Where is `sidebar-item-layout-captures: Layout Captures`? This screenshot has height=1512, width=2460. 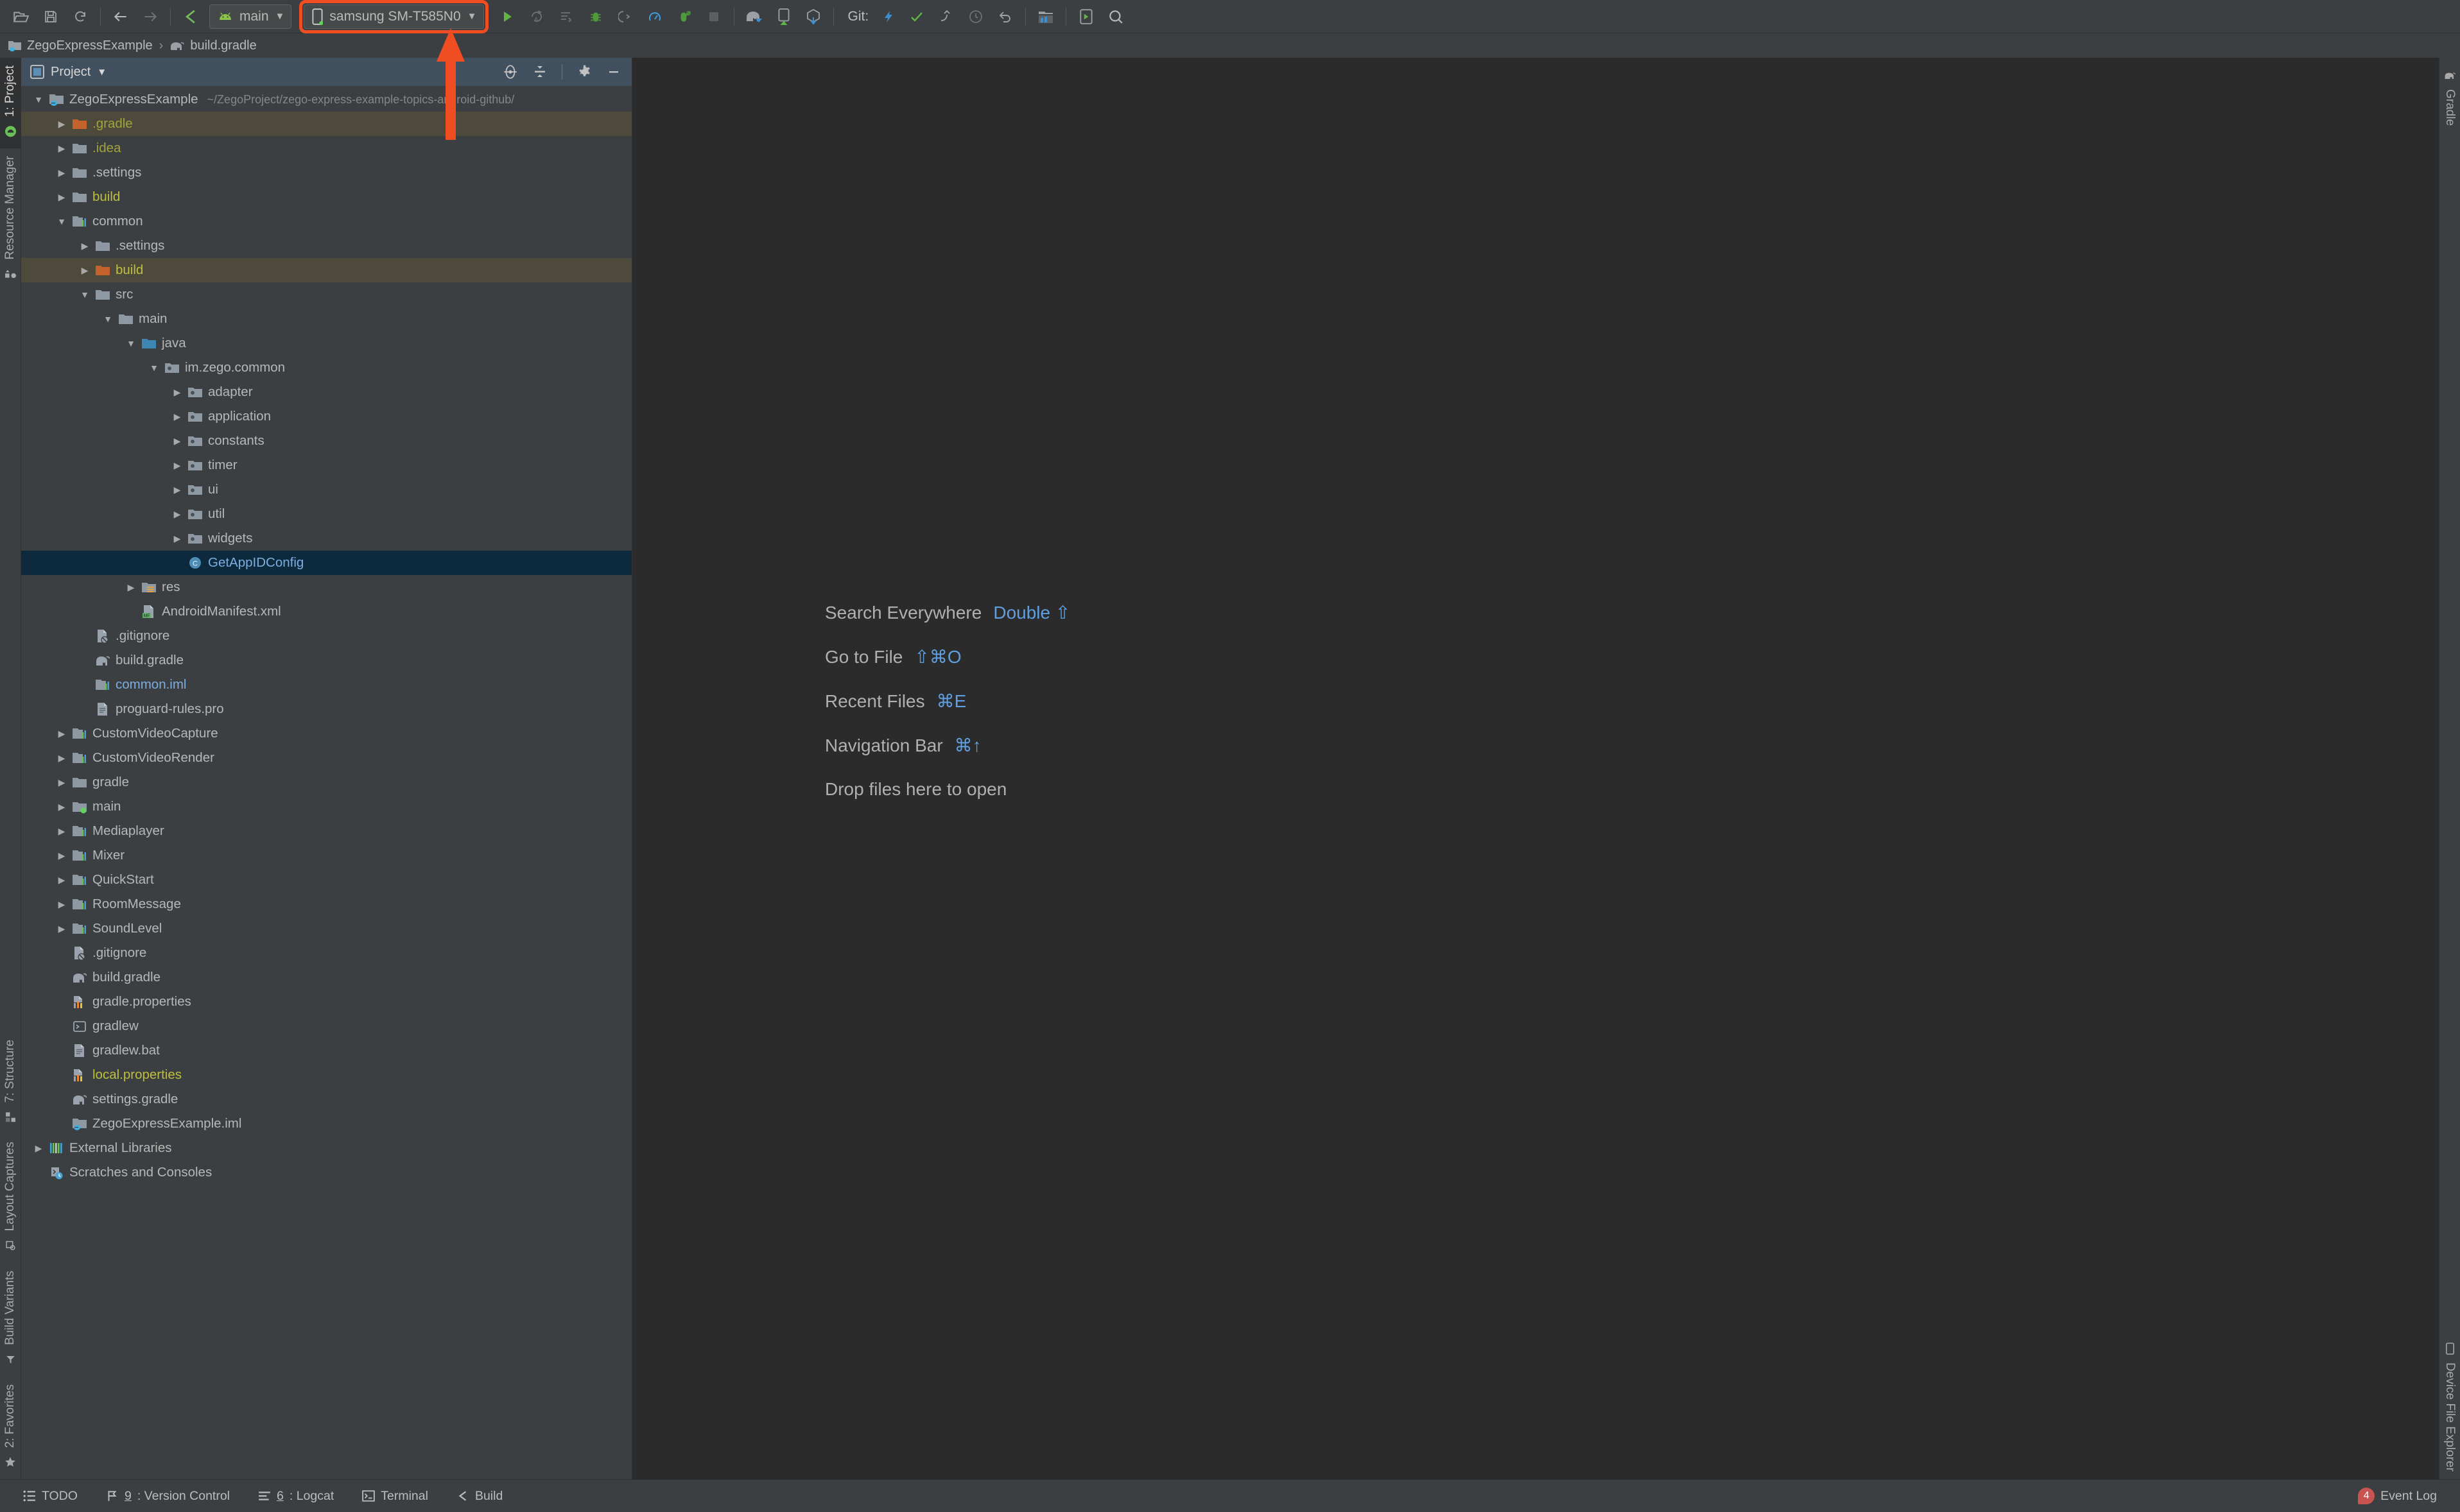 sidebar-item-layout-captures: Layout Captures is located at coordinates (10, 1198).